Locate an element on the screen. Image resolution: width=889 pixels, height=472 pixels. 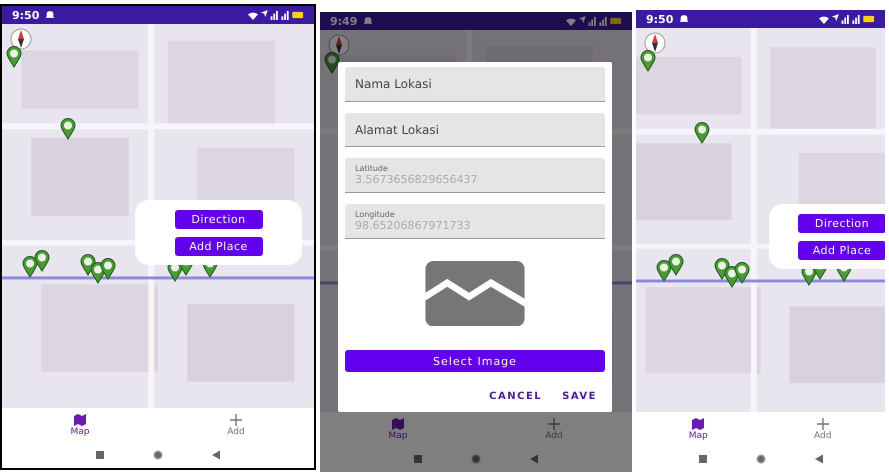
field-label: Longitude is located at coordinates (375, 214).